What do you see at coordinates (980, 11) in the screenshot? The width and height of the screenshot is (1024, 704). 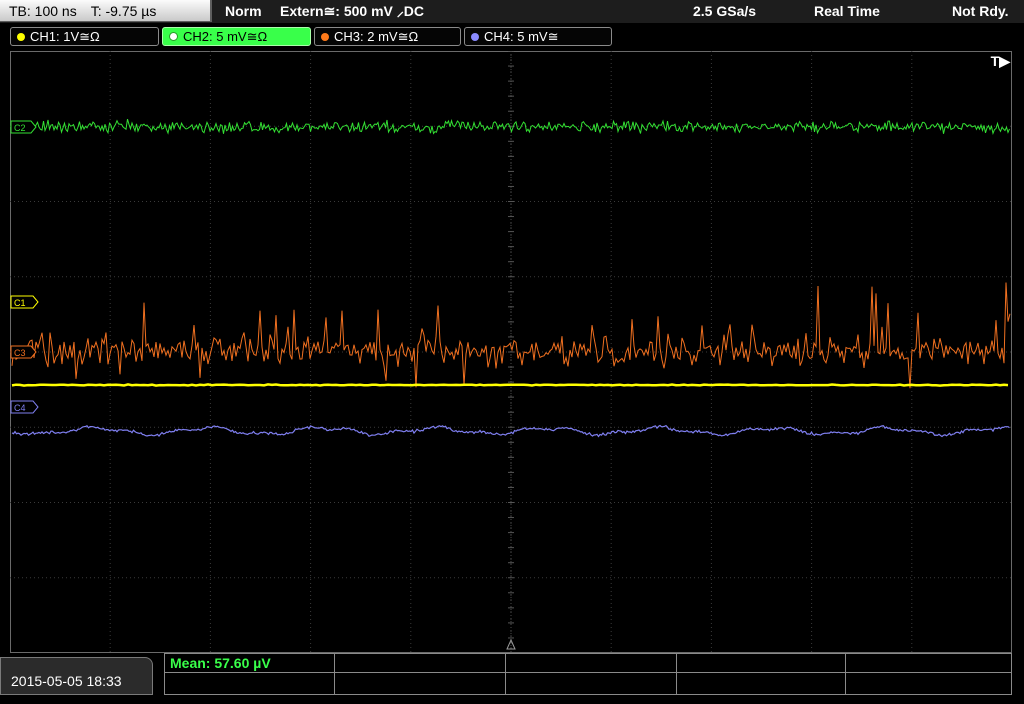 I see `trigger-status: Not Rdy.` at bounding box center [980, 11].